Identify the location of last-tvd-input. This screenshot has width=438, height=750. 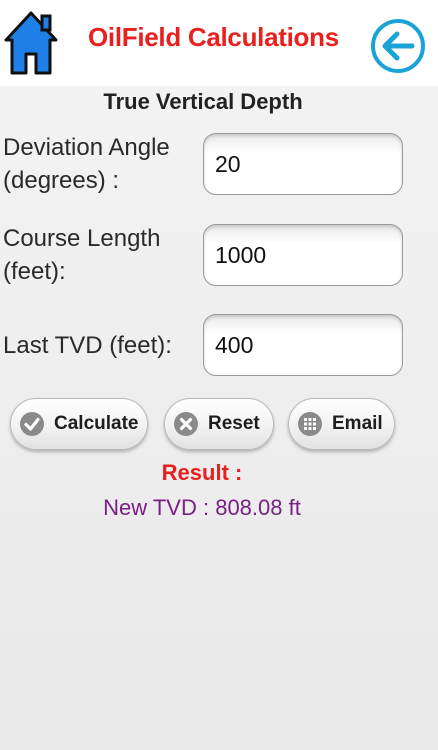
(303, 345).